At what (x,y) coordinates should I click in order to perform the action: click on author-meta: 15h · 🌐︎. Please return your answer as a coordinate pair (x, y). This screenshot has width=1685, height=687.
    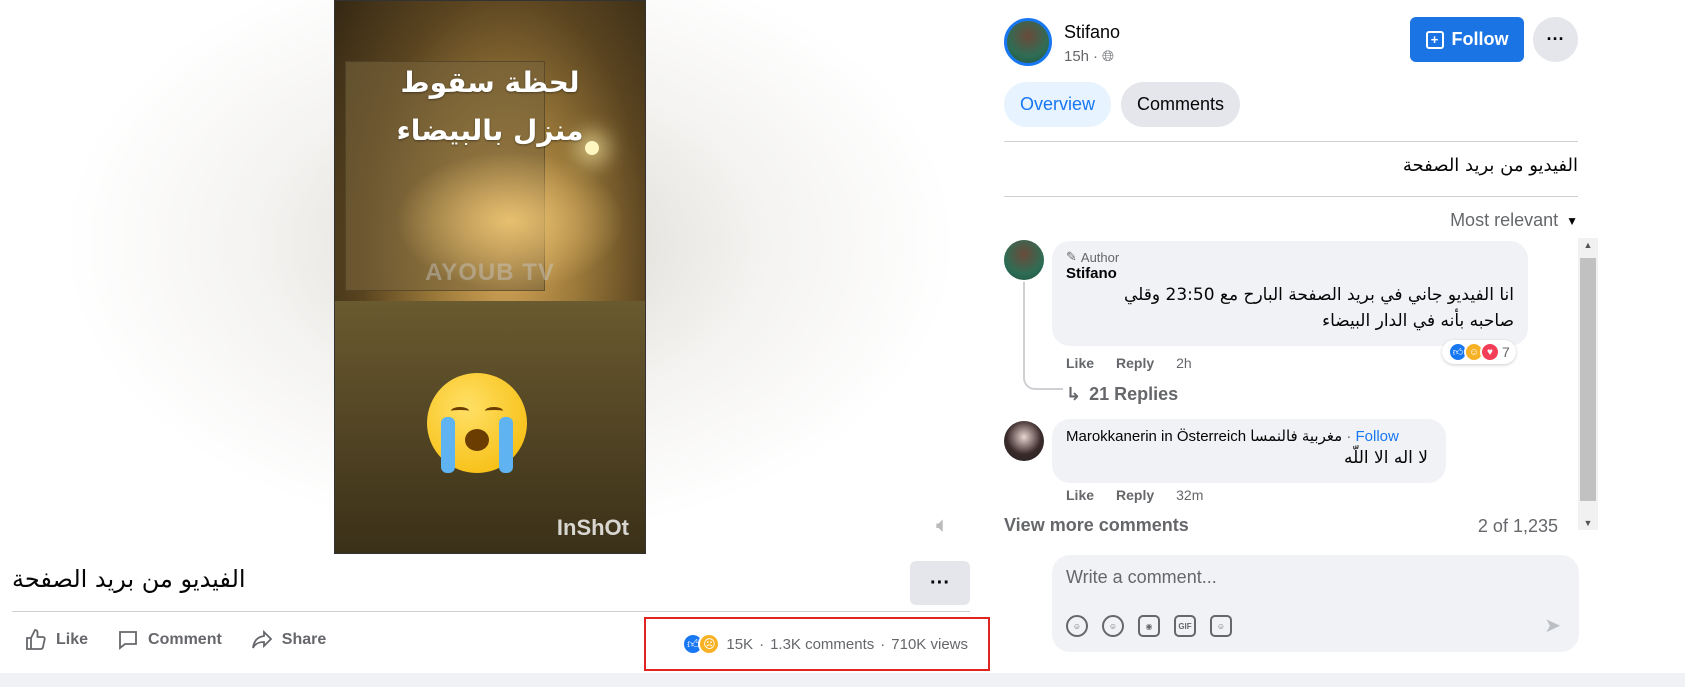
    Looking at the image, I should click on (1089, 56).